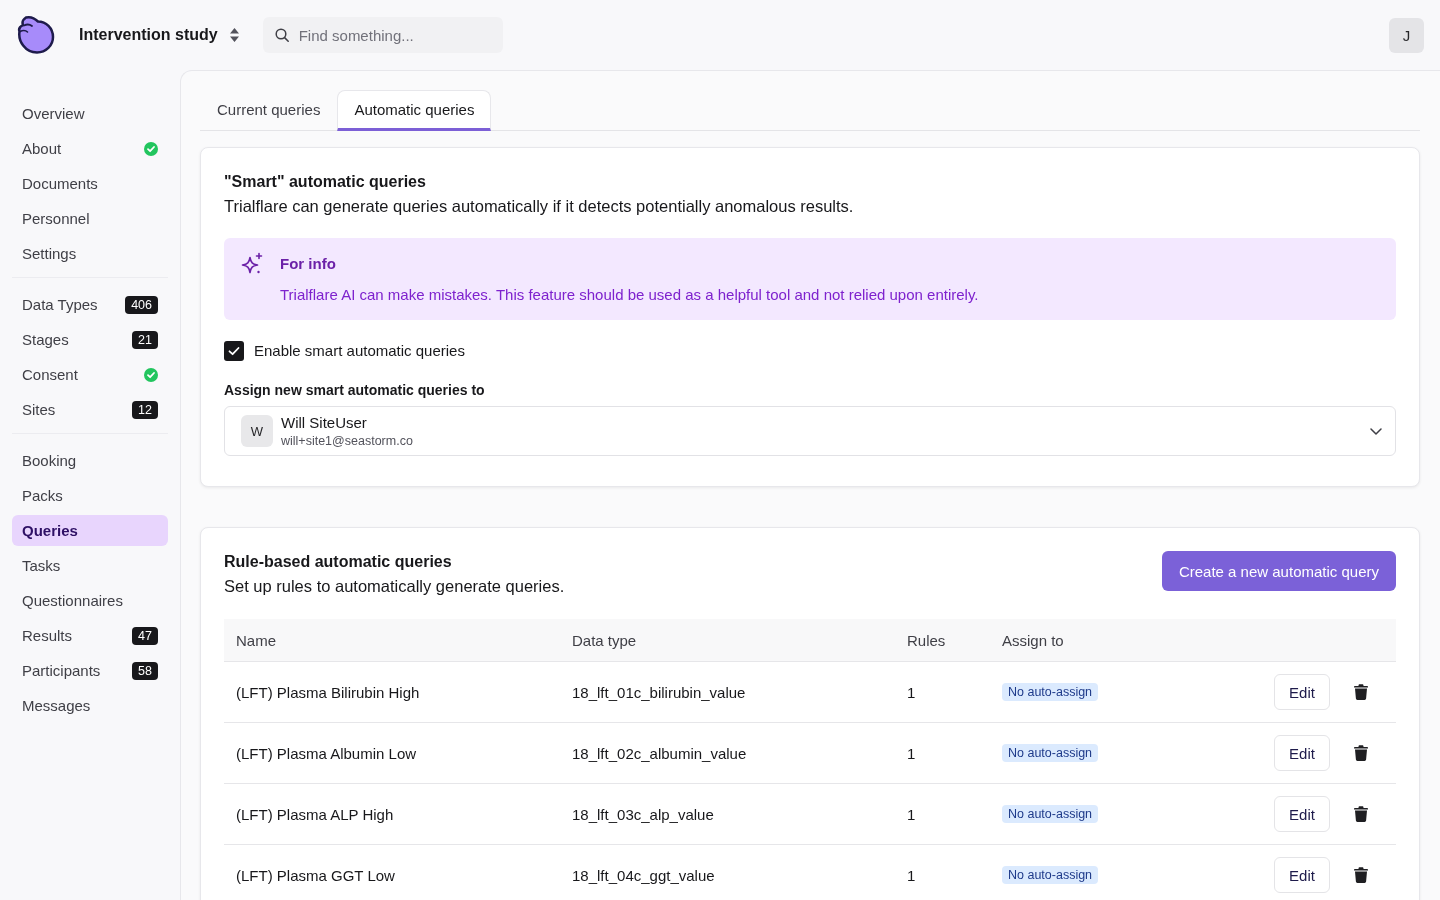 This screenshot has height=900, width=1440. I want to click on sidebar-item: Tasks, so click(90, 565).